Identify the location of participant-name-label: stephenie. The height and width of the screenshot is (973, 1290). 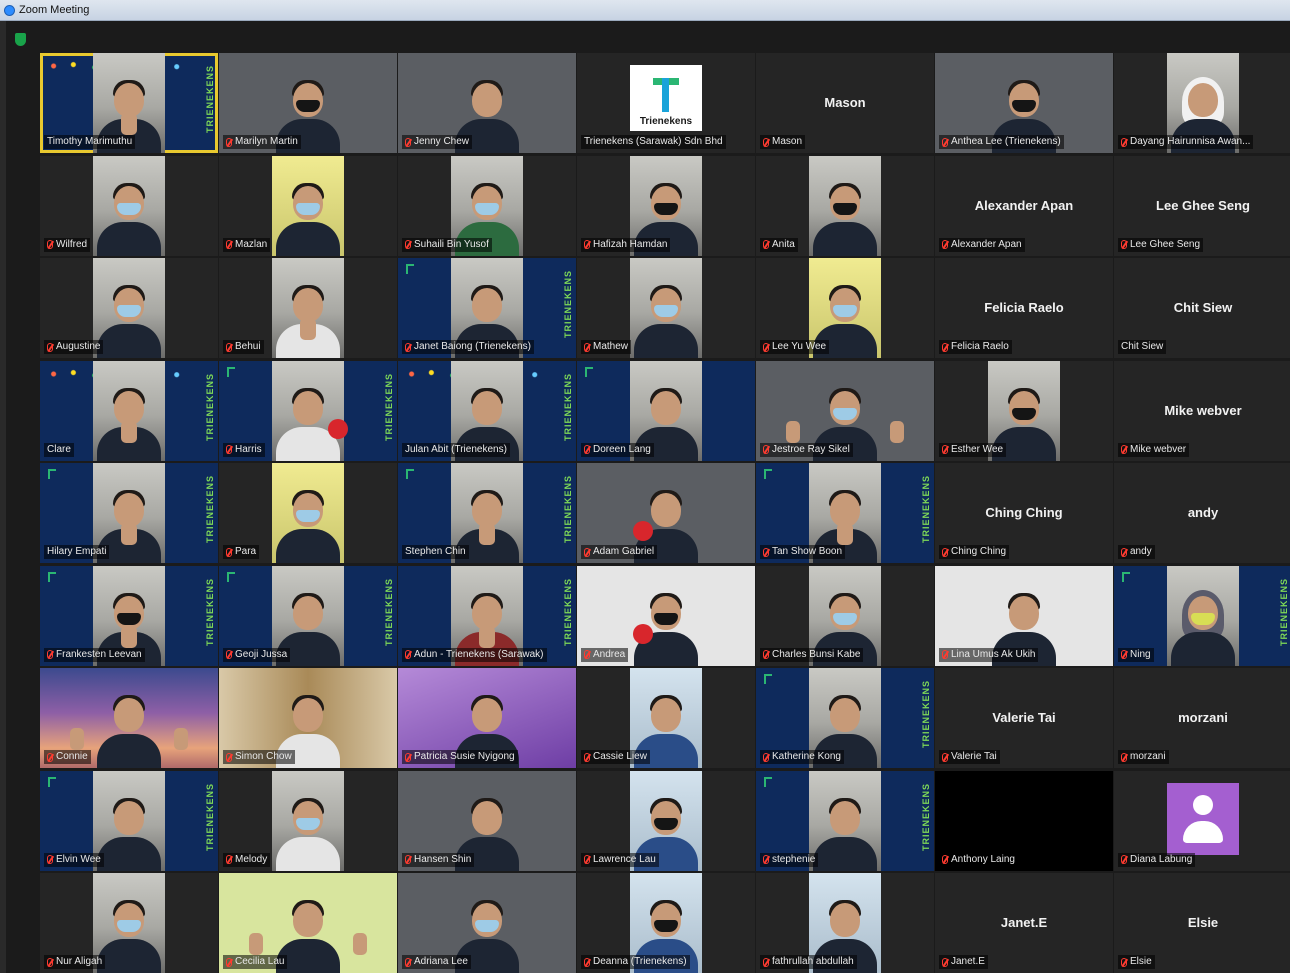
(789, 859).